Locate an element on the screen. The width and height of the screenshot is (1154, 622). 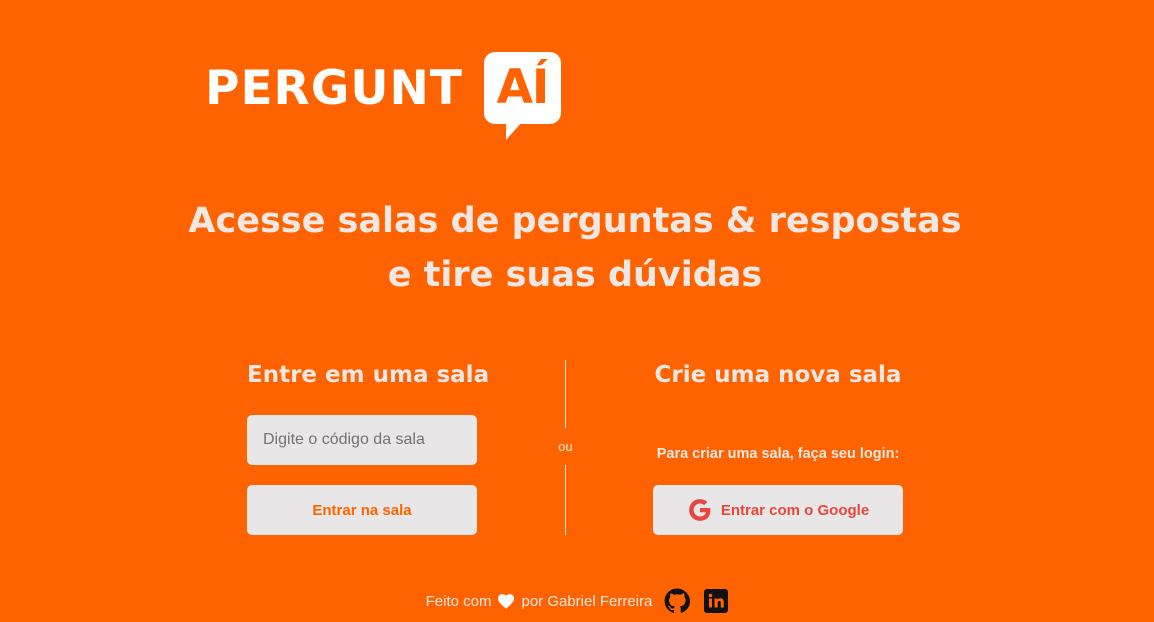
login-hint-text: Para criar uma sala, faça seu login: is located at coordinates (778, 454).